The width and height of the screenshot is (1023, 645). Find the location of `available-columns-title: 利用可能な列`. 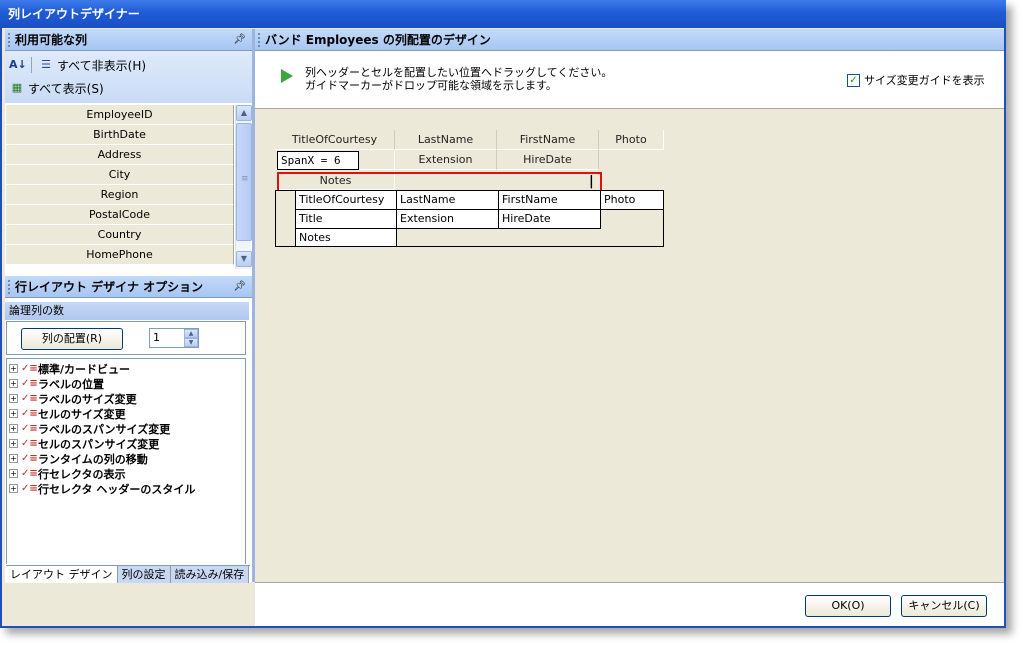

available-columns-title: 利用可能な列 is located at coordinates (51, 40).